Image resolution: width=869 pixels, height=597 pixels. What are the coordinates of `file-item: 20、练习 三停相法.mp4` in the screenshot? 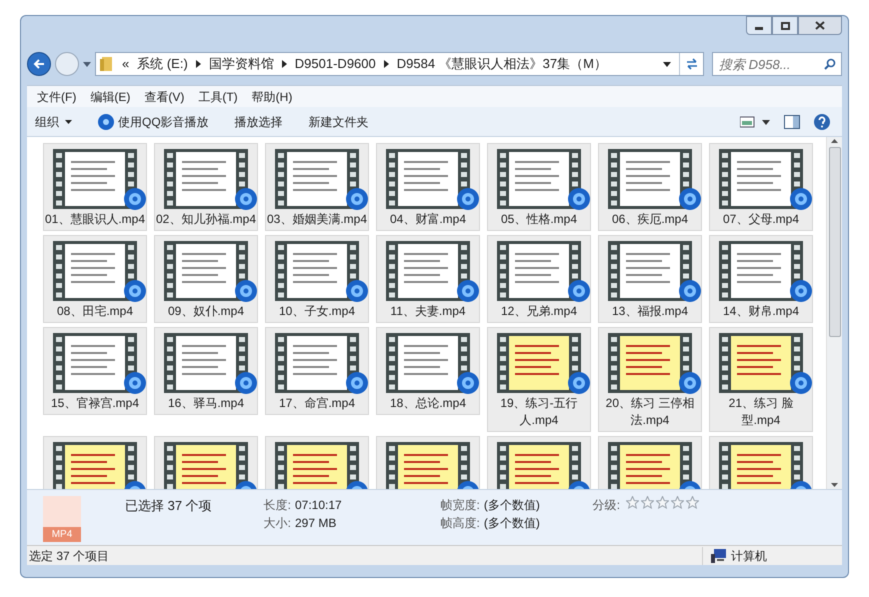 It's located at (650, 379).